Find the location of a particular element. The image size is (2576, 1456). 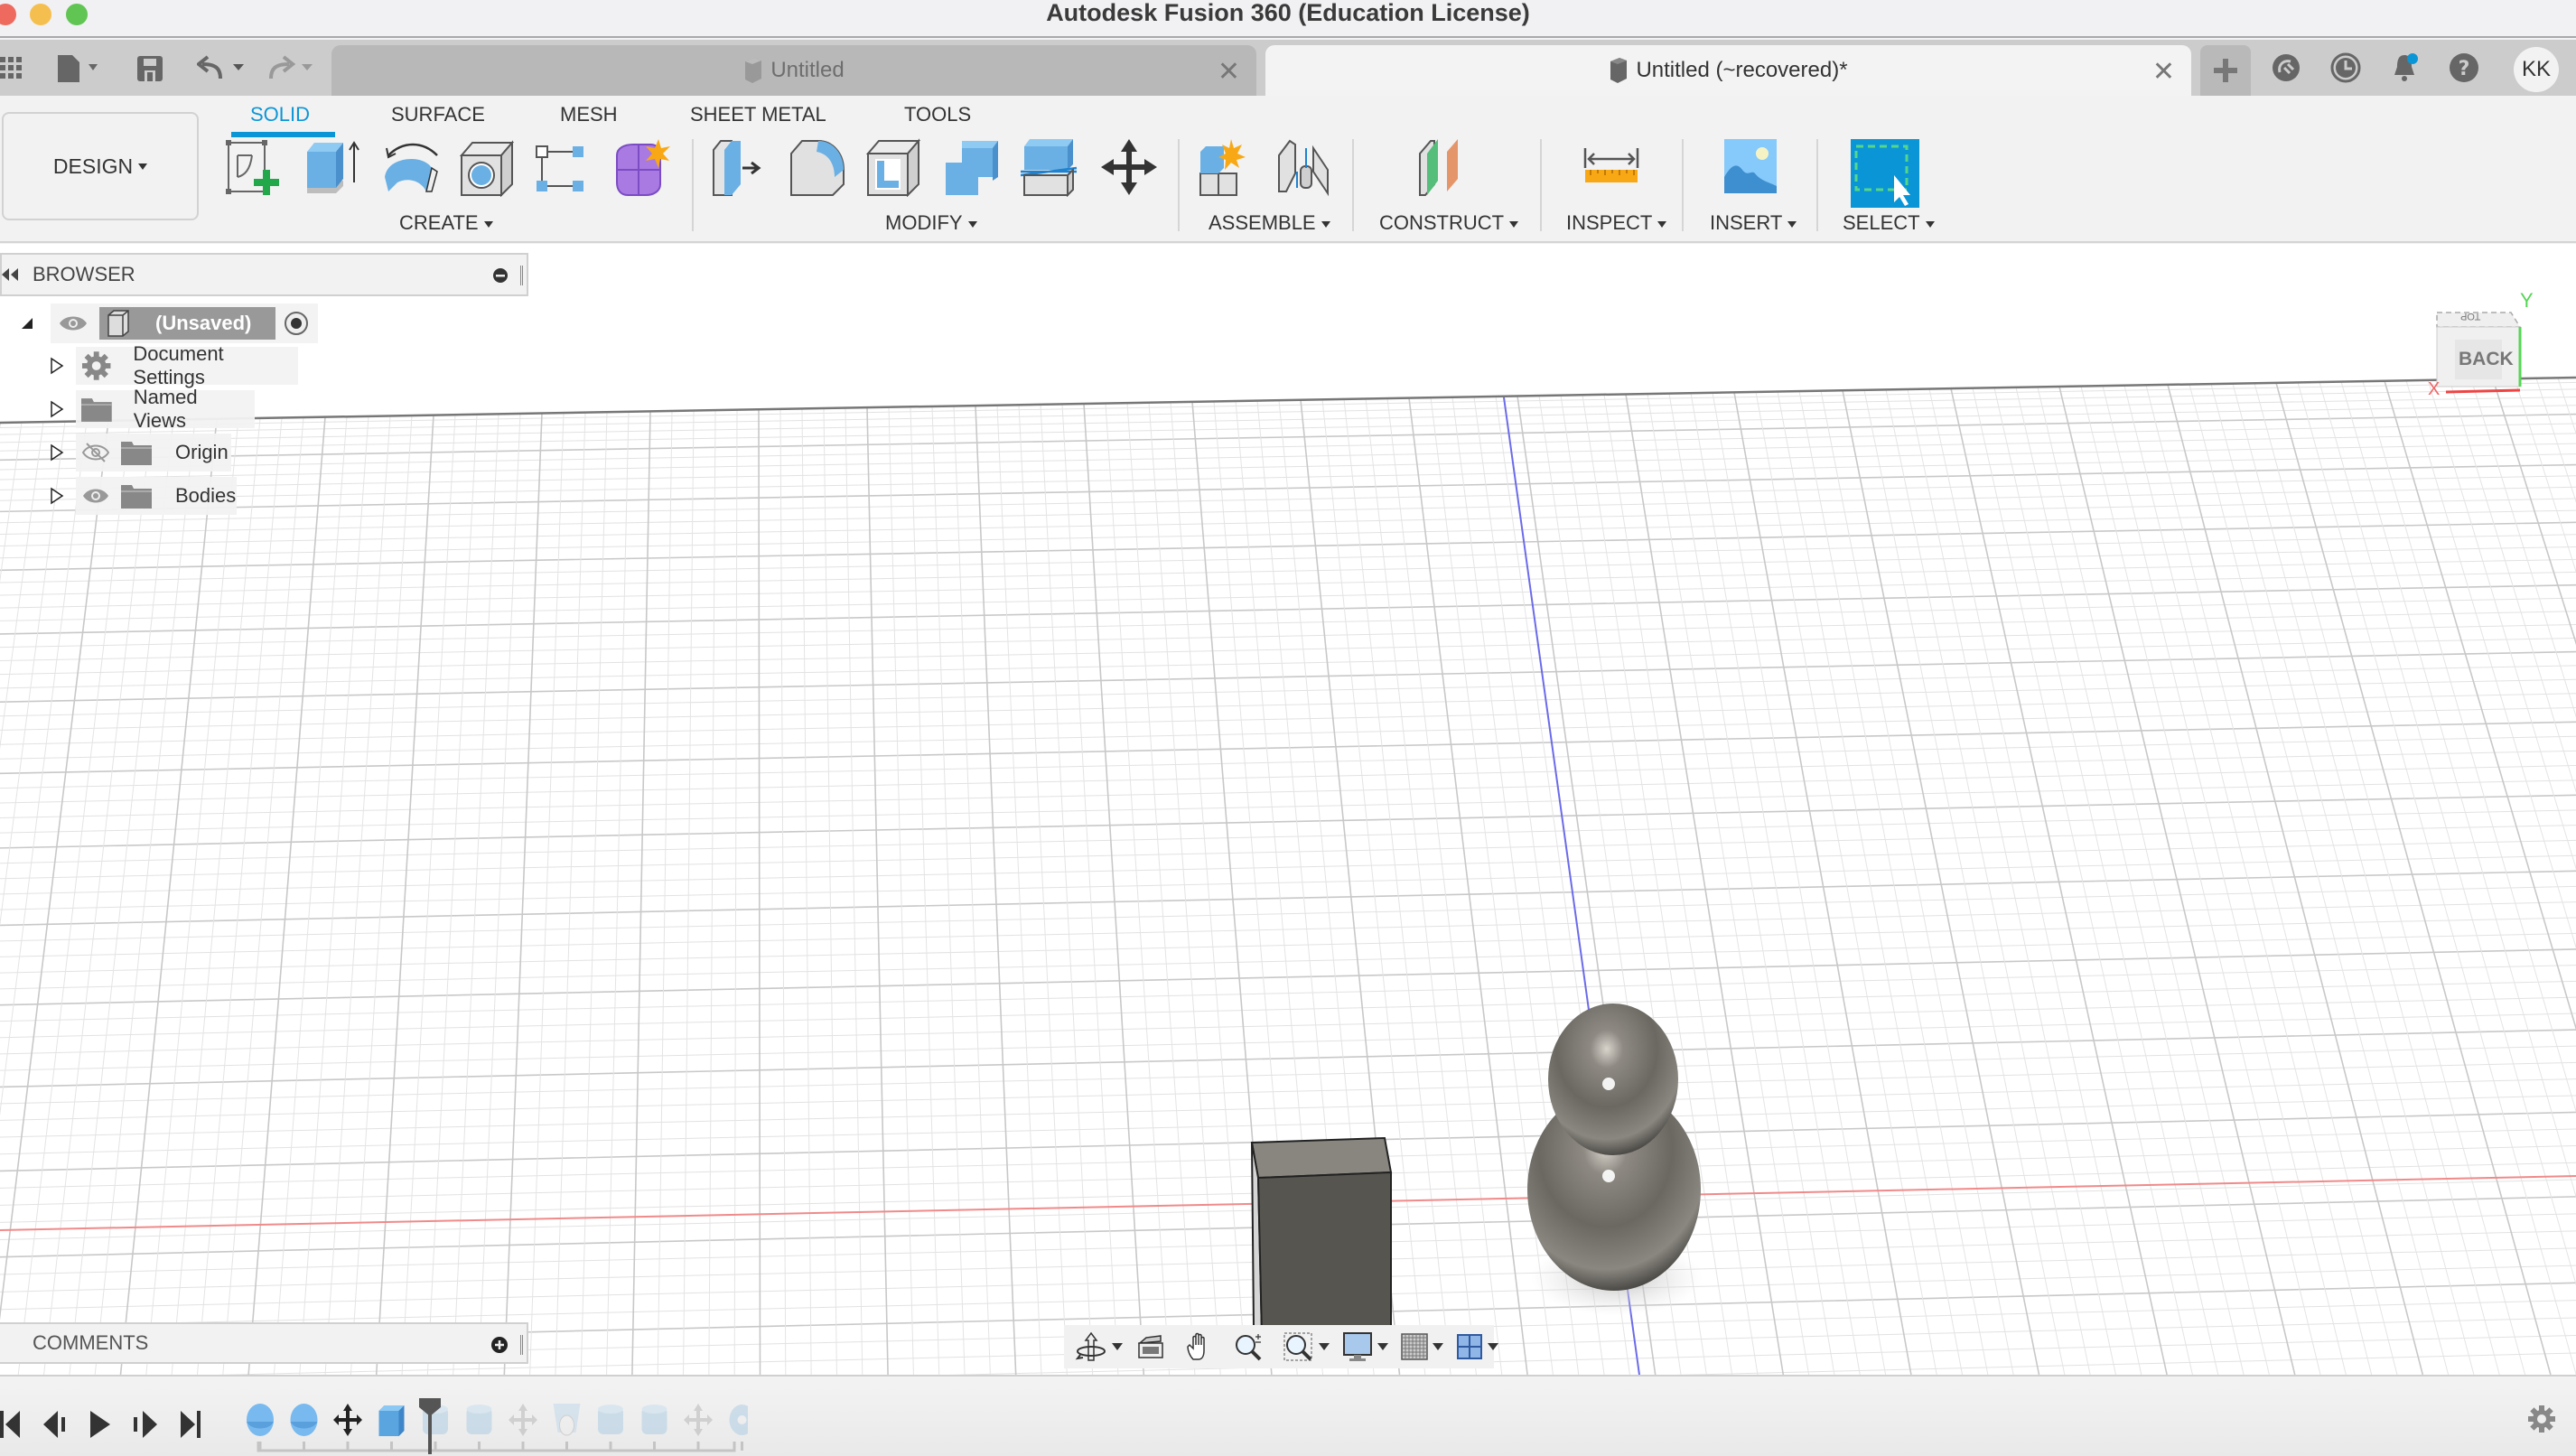

construct-menu: CONSTRUCT is located at coordinates (1449, 223).